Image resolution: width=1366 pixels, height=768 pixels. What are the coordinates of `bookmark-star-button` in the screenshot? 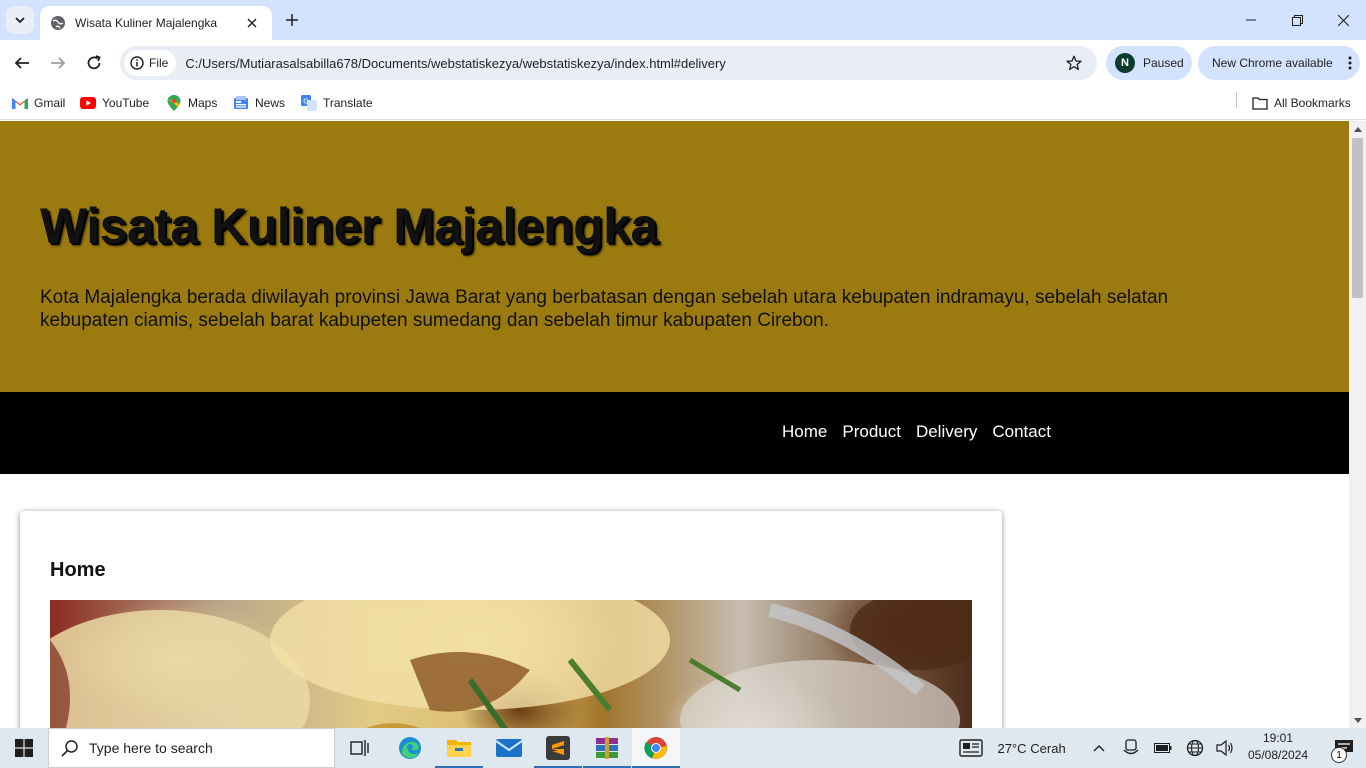 It's located at (1074, 63).